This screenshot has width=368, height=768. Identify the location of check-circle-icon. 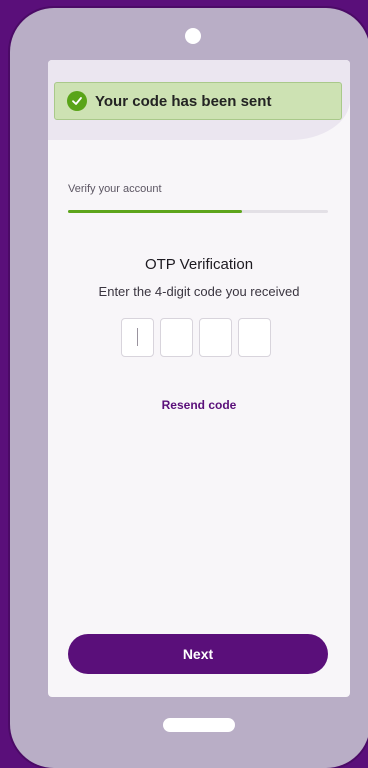
(77, 101).